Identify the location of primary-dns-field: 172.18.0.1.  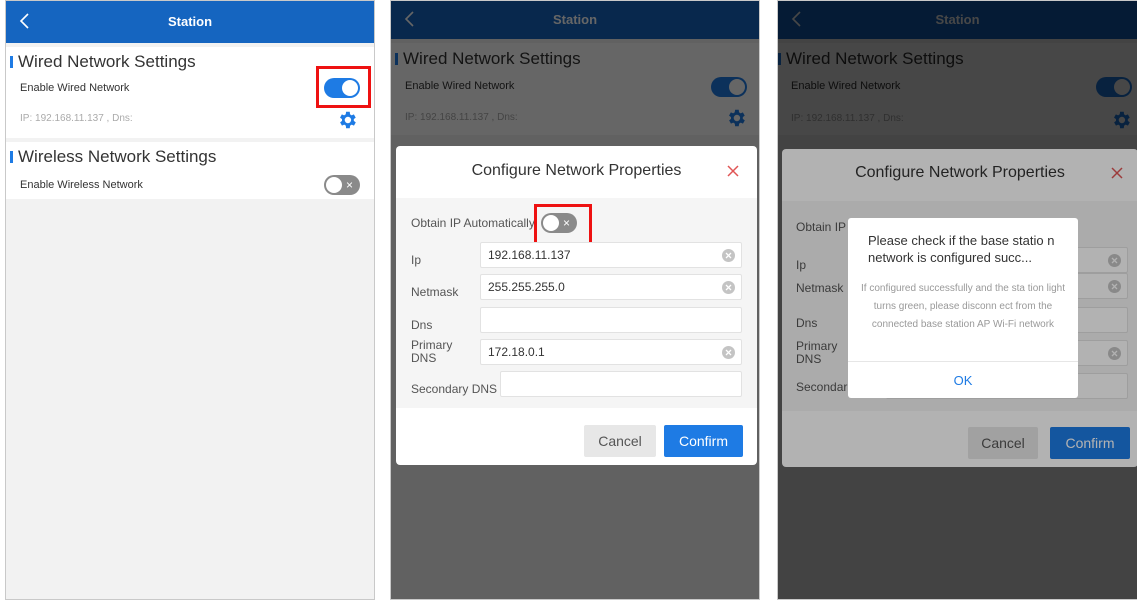
(611, 352).